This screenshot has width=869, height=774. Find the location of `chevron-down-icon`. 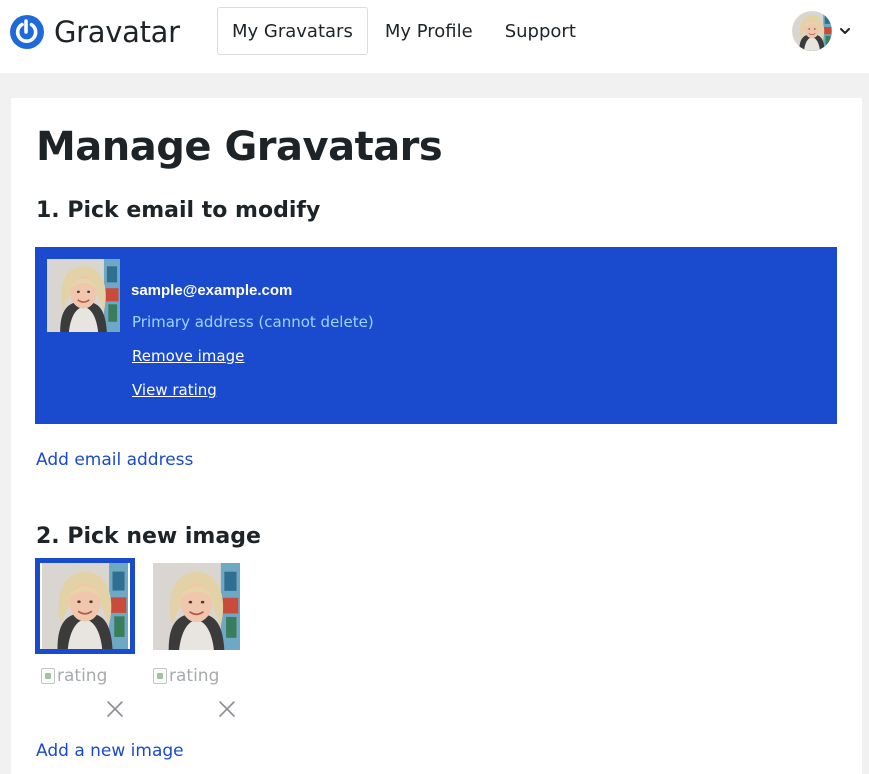

chevron-down-icon is located at coordinates (845, 31).